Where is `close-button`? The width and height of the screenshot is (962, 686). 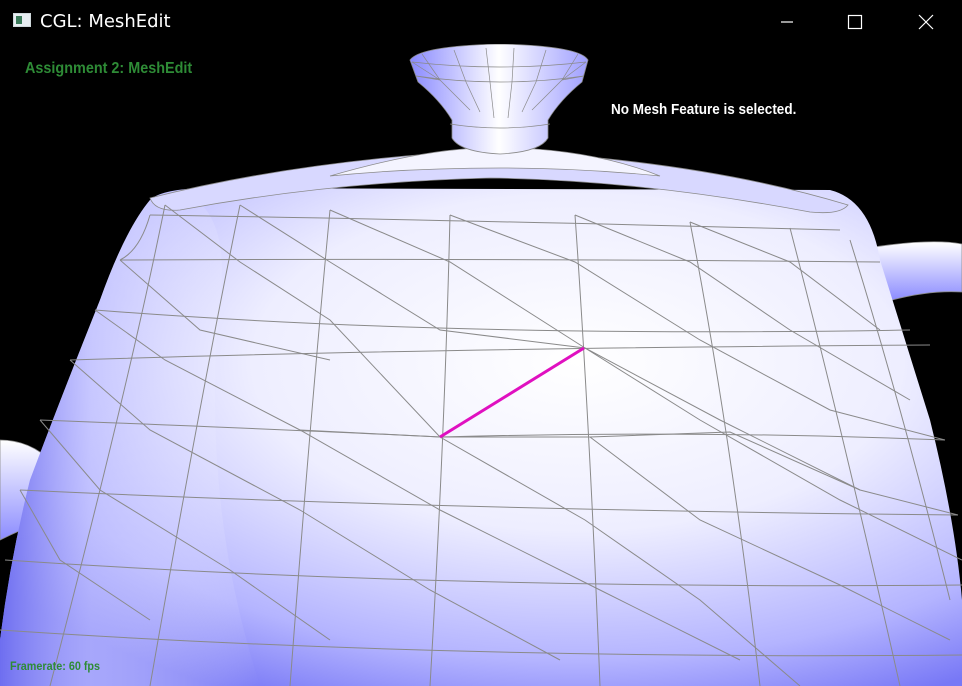 close-button is located at coordinates (926, 22).